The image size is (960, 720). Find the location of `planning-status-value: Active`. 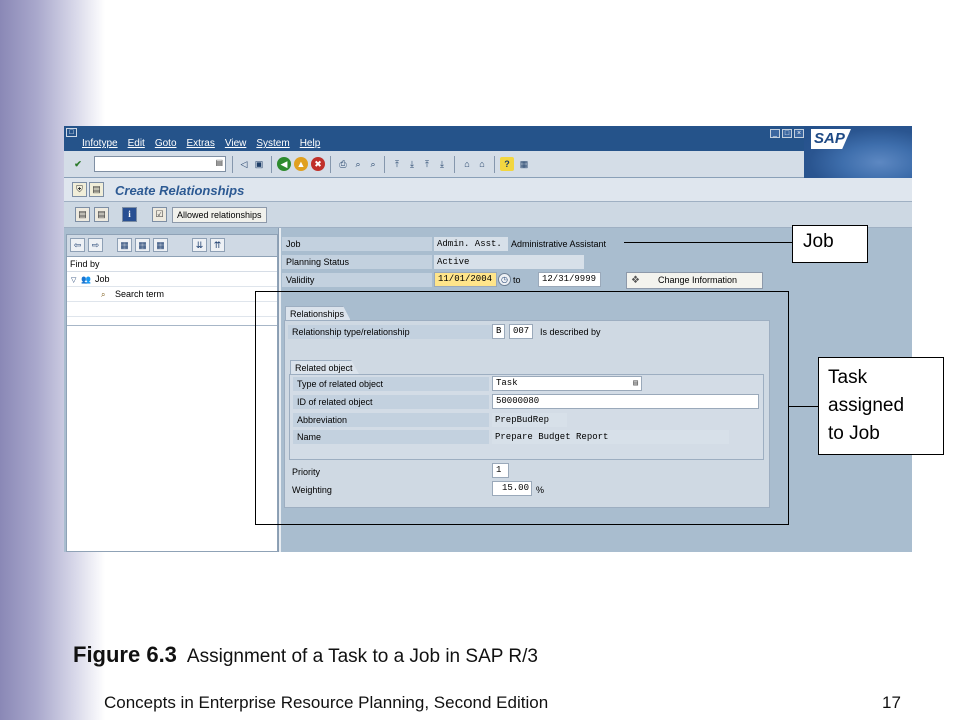

planning-status-value: Active is located at coordinates (509, 262).